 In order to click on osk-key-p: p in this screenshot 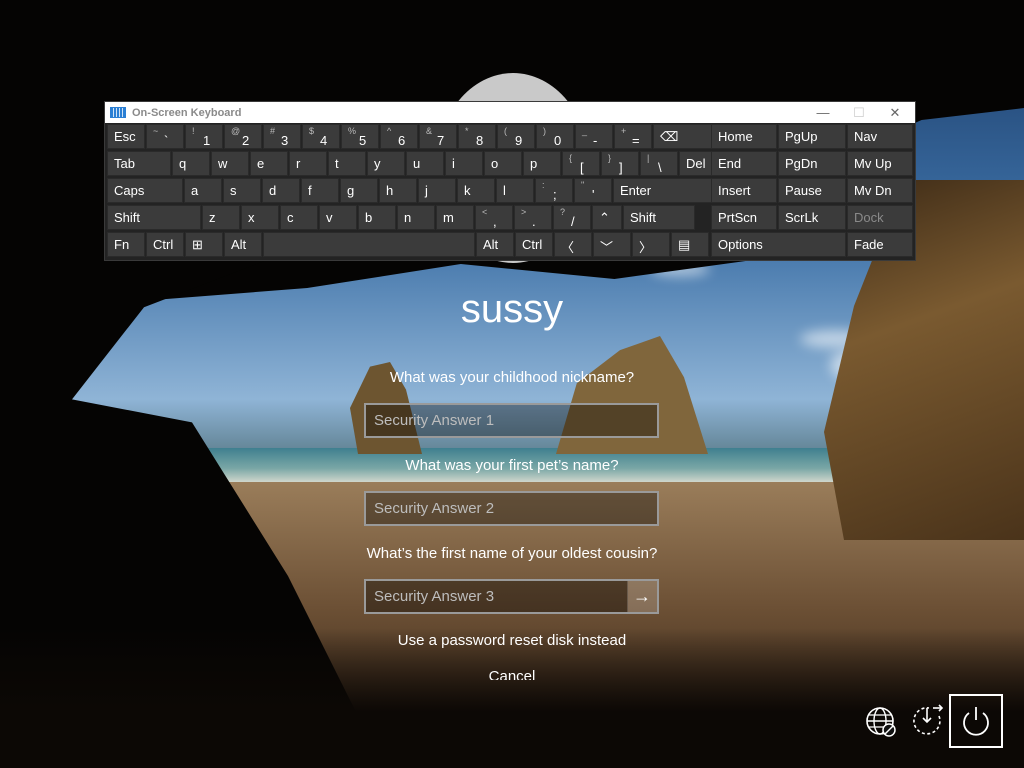, I will do `click(542, 163)`.